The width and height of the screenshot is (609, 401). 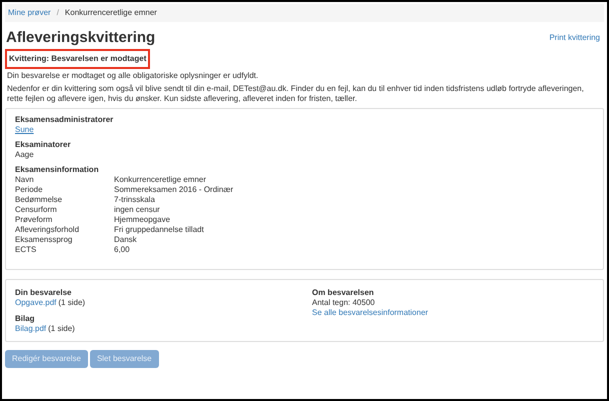 What do you see at coordinates (24, 129) in the screenshot?
I see `admin-link: Sune` at bounding box center [24, 129].